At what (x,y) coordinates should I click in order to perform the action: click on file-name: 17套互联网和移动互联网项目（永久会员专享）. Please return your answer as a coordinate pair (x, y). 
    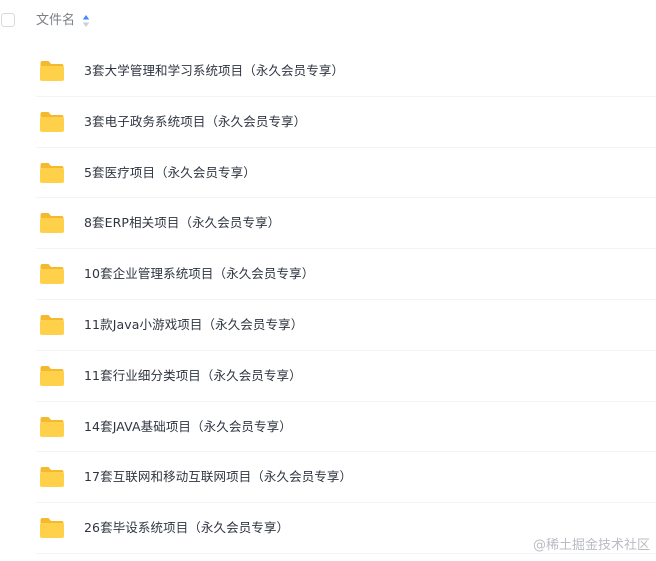
    Looking at the image, I should click on (218, 477).